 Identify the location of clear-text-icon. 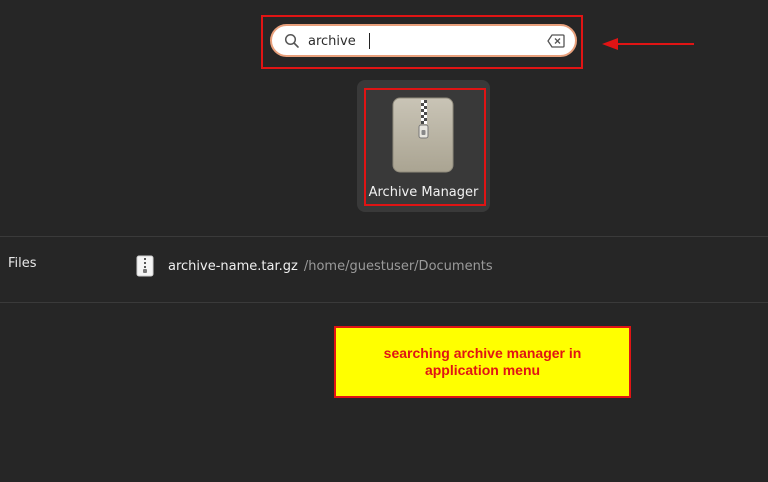
(556, 41).